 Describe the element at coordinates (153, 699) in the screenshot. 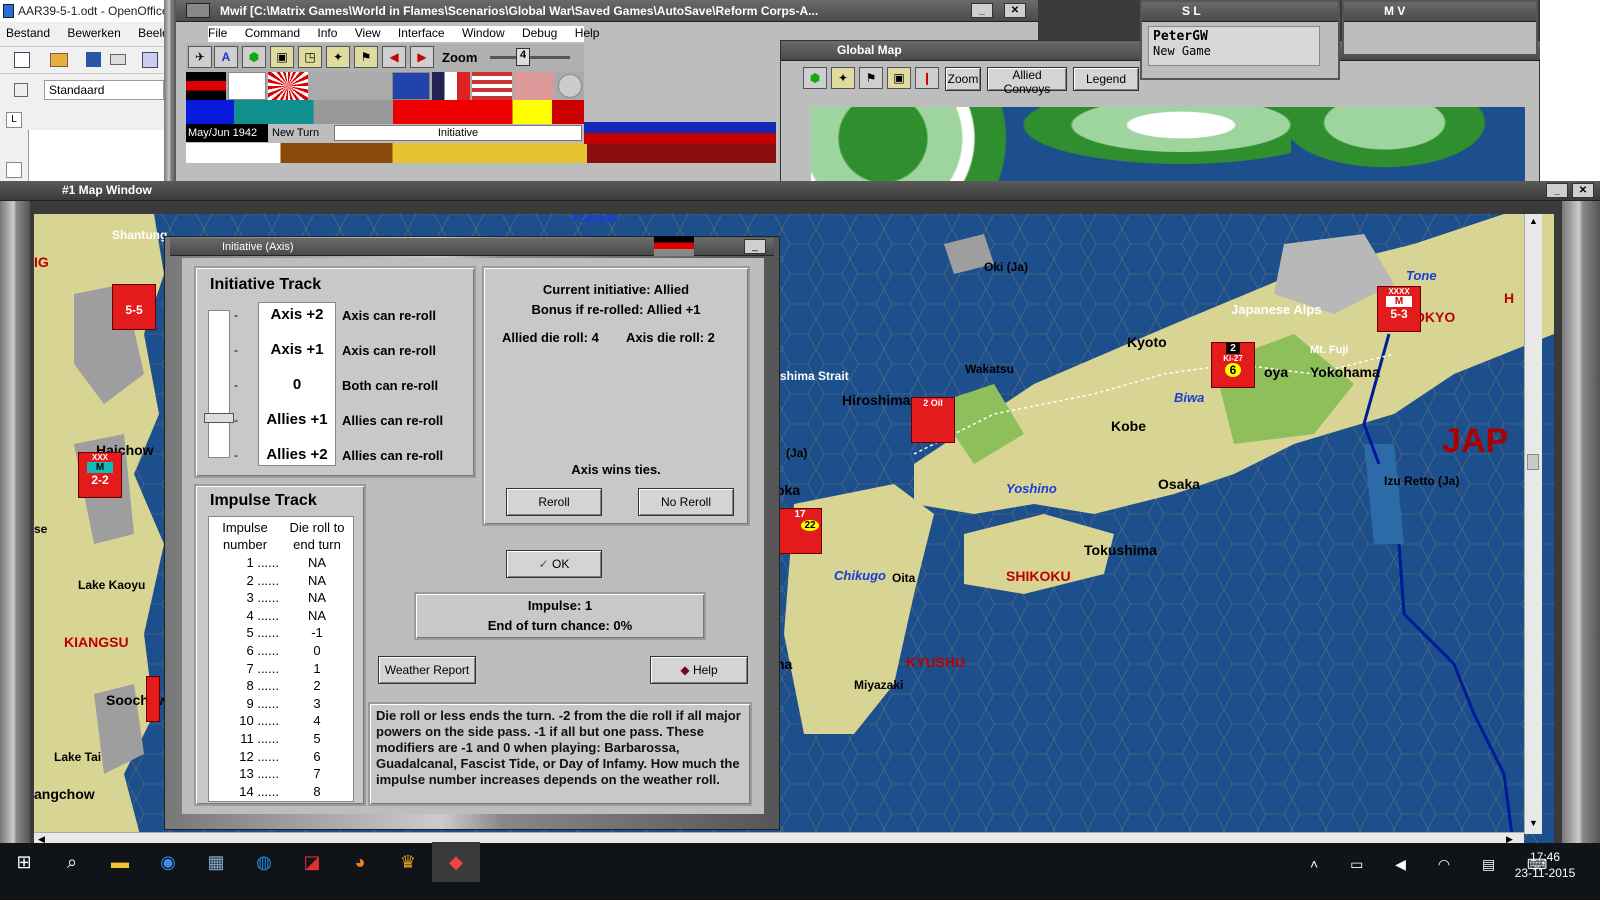

I see `unit-soochow-edge` at that location.